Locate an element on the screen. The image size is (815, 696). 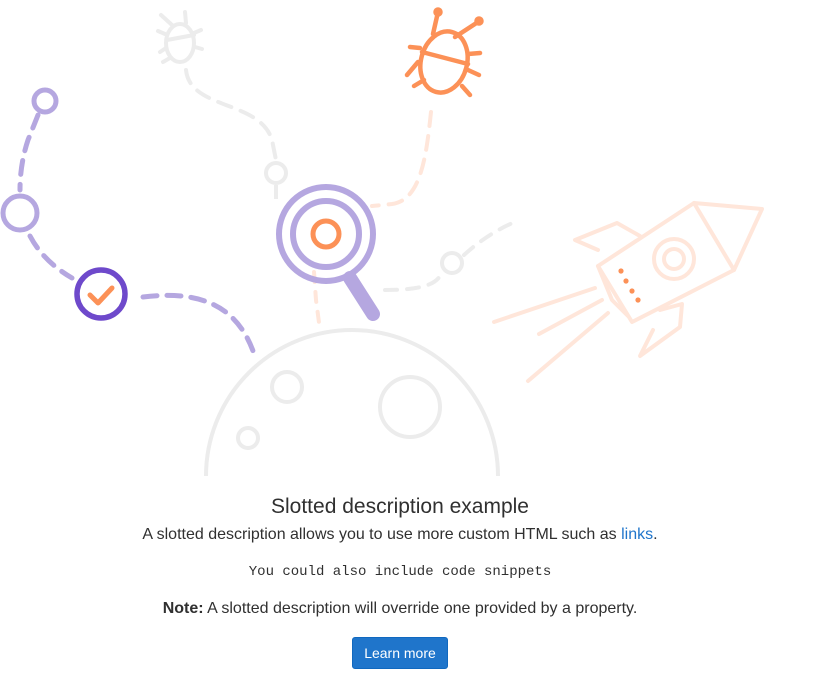
rocket-dots is located at coordinates (629, 285).